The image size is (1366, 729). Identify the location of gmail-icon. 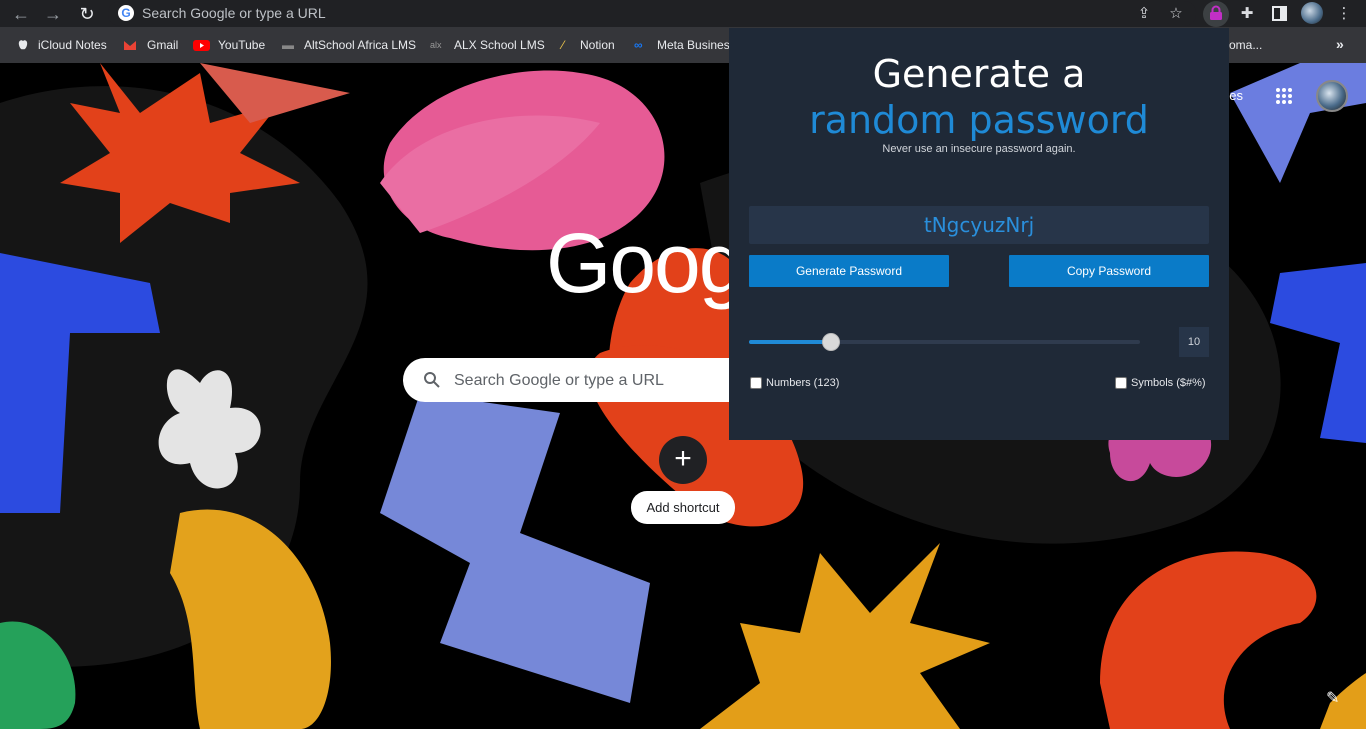
(130, 45).